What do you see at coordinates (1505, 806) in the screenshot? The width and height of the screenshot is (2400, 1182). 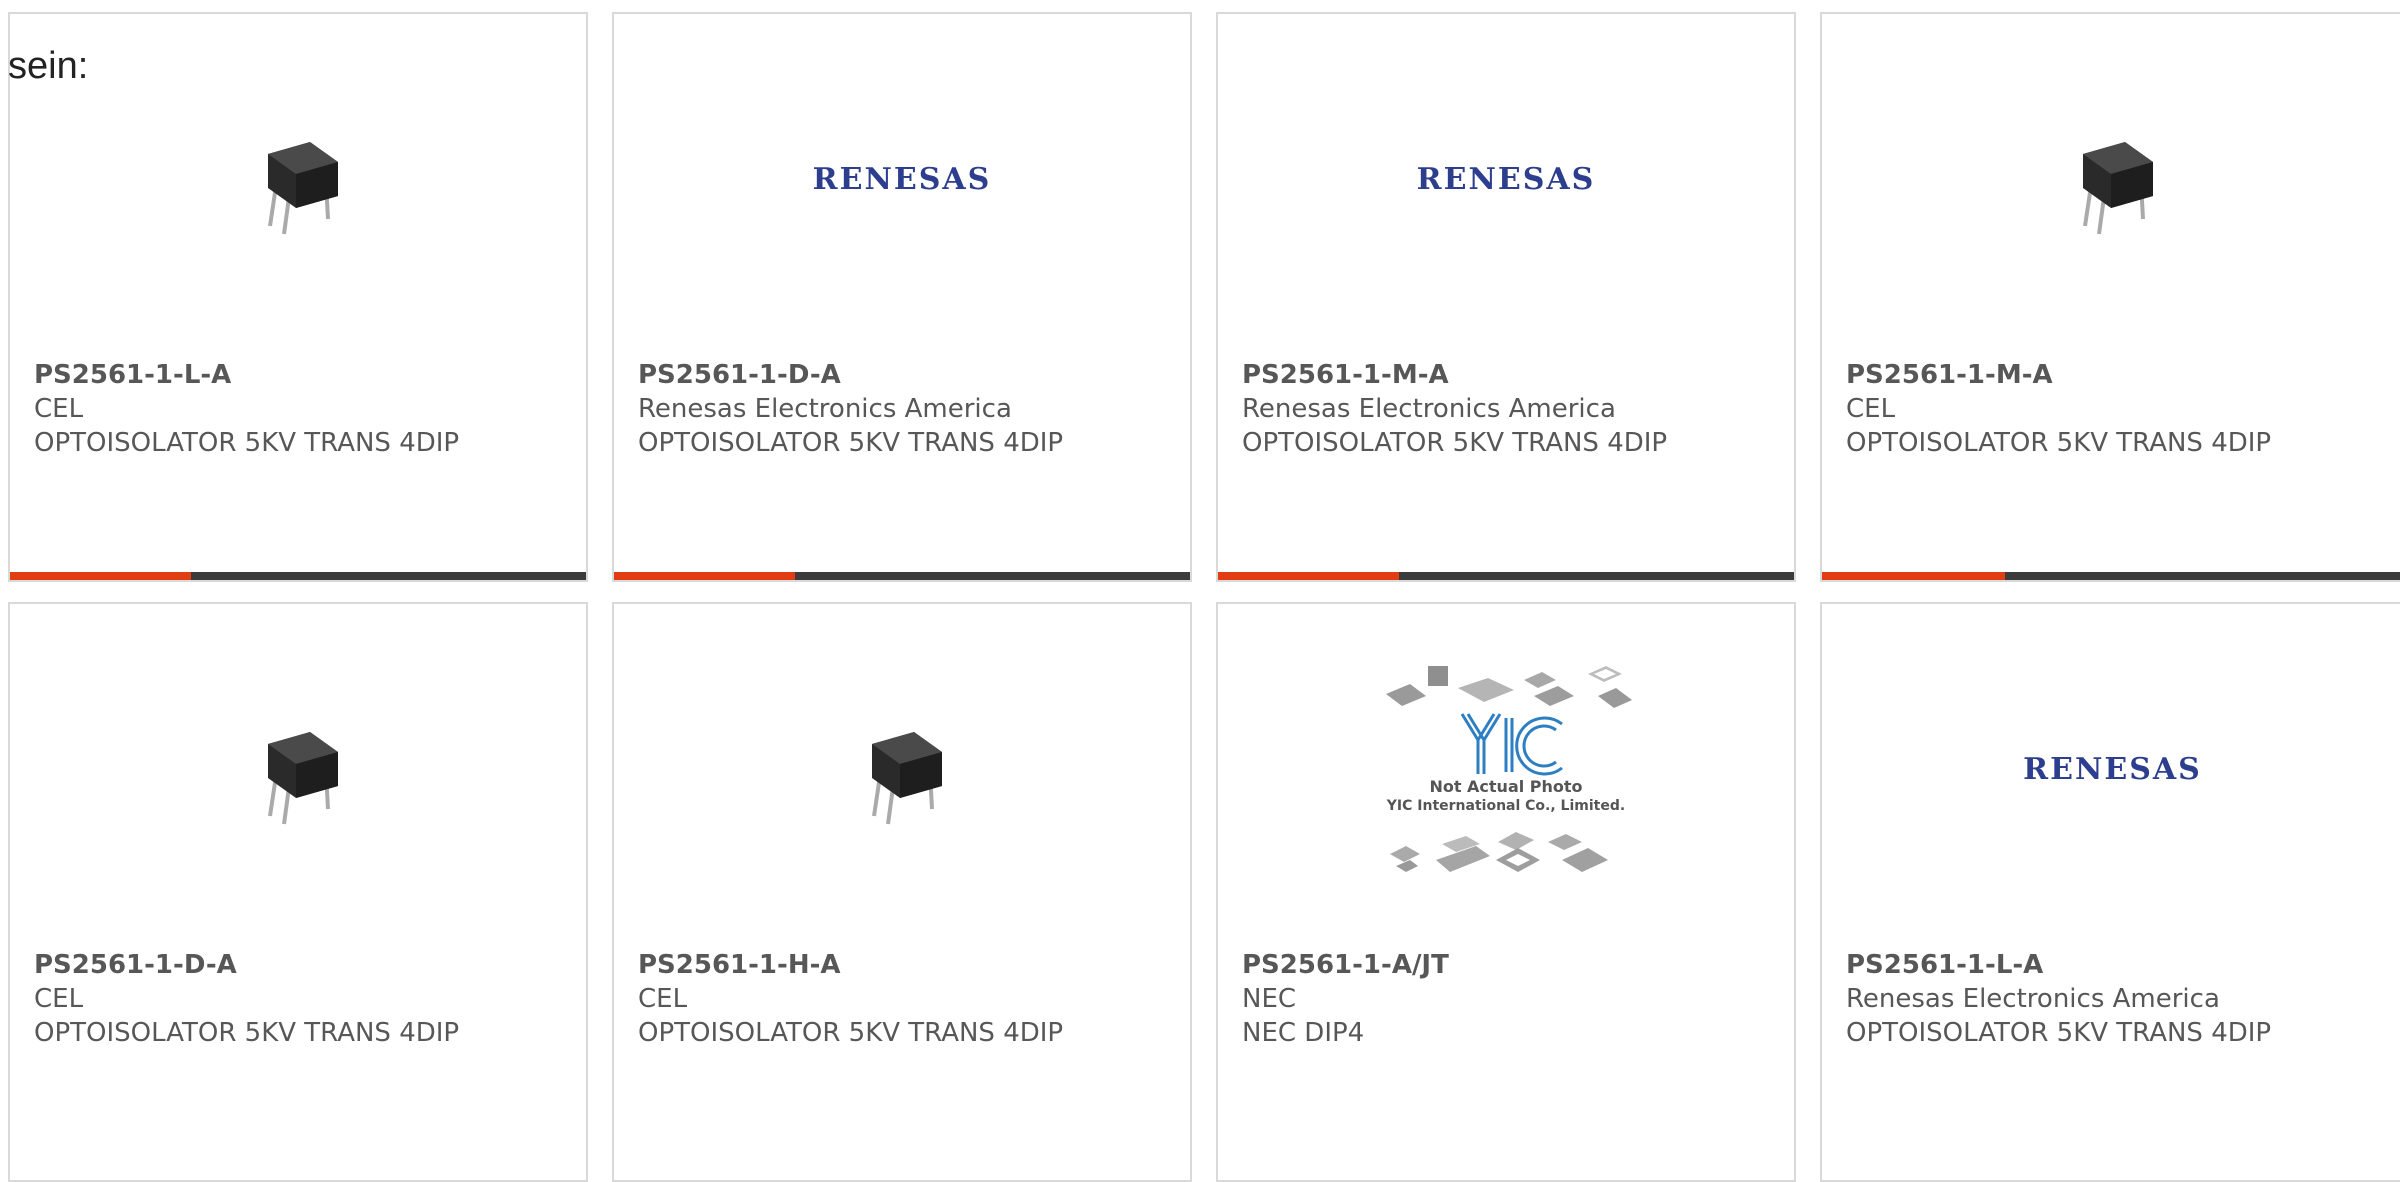 I see `photo-caption-line2: YIC International Co., Limited.` at bounding box center [1505, 806].